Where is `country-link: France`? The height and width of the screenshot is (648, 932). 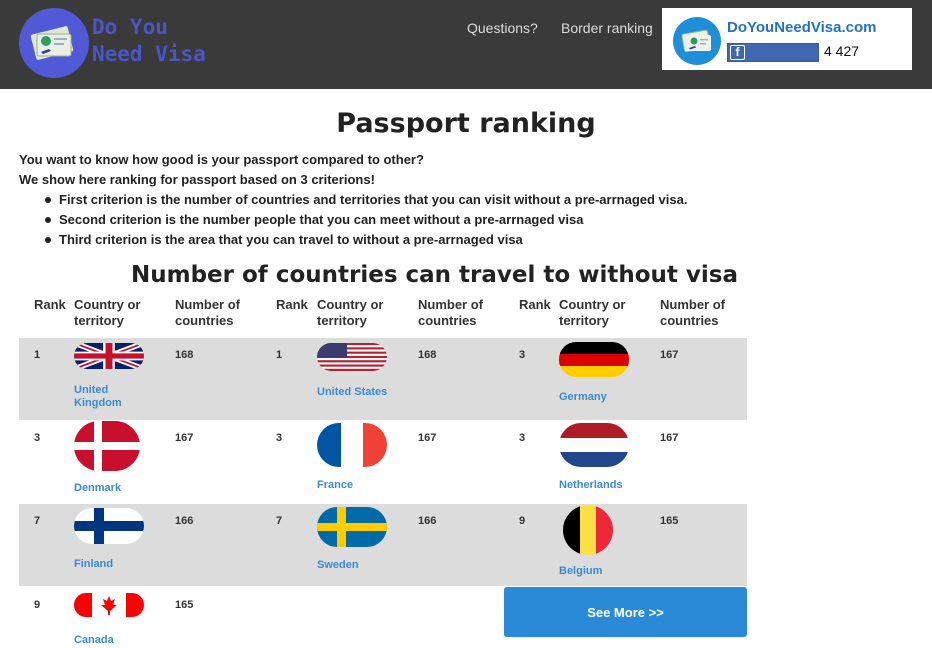 country-link: France is located at coordinates (357, 485).